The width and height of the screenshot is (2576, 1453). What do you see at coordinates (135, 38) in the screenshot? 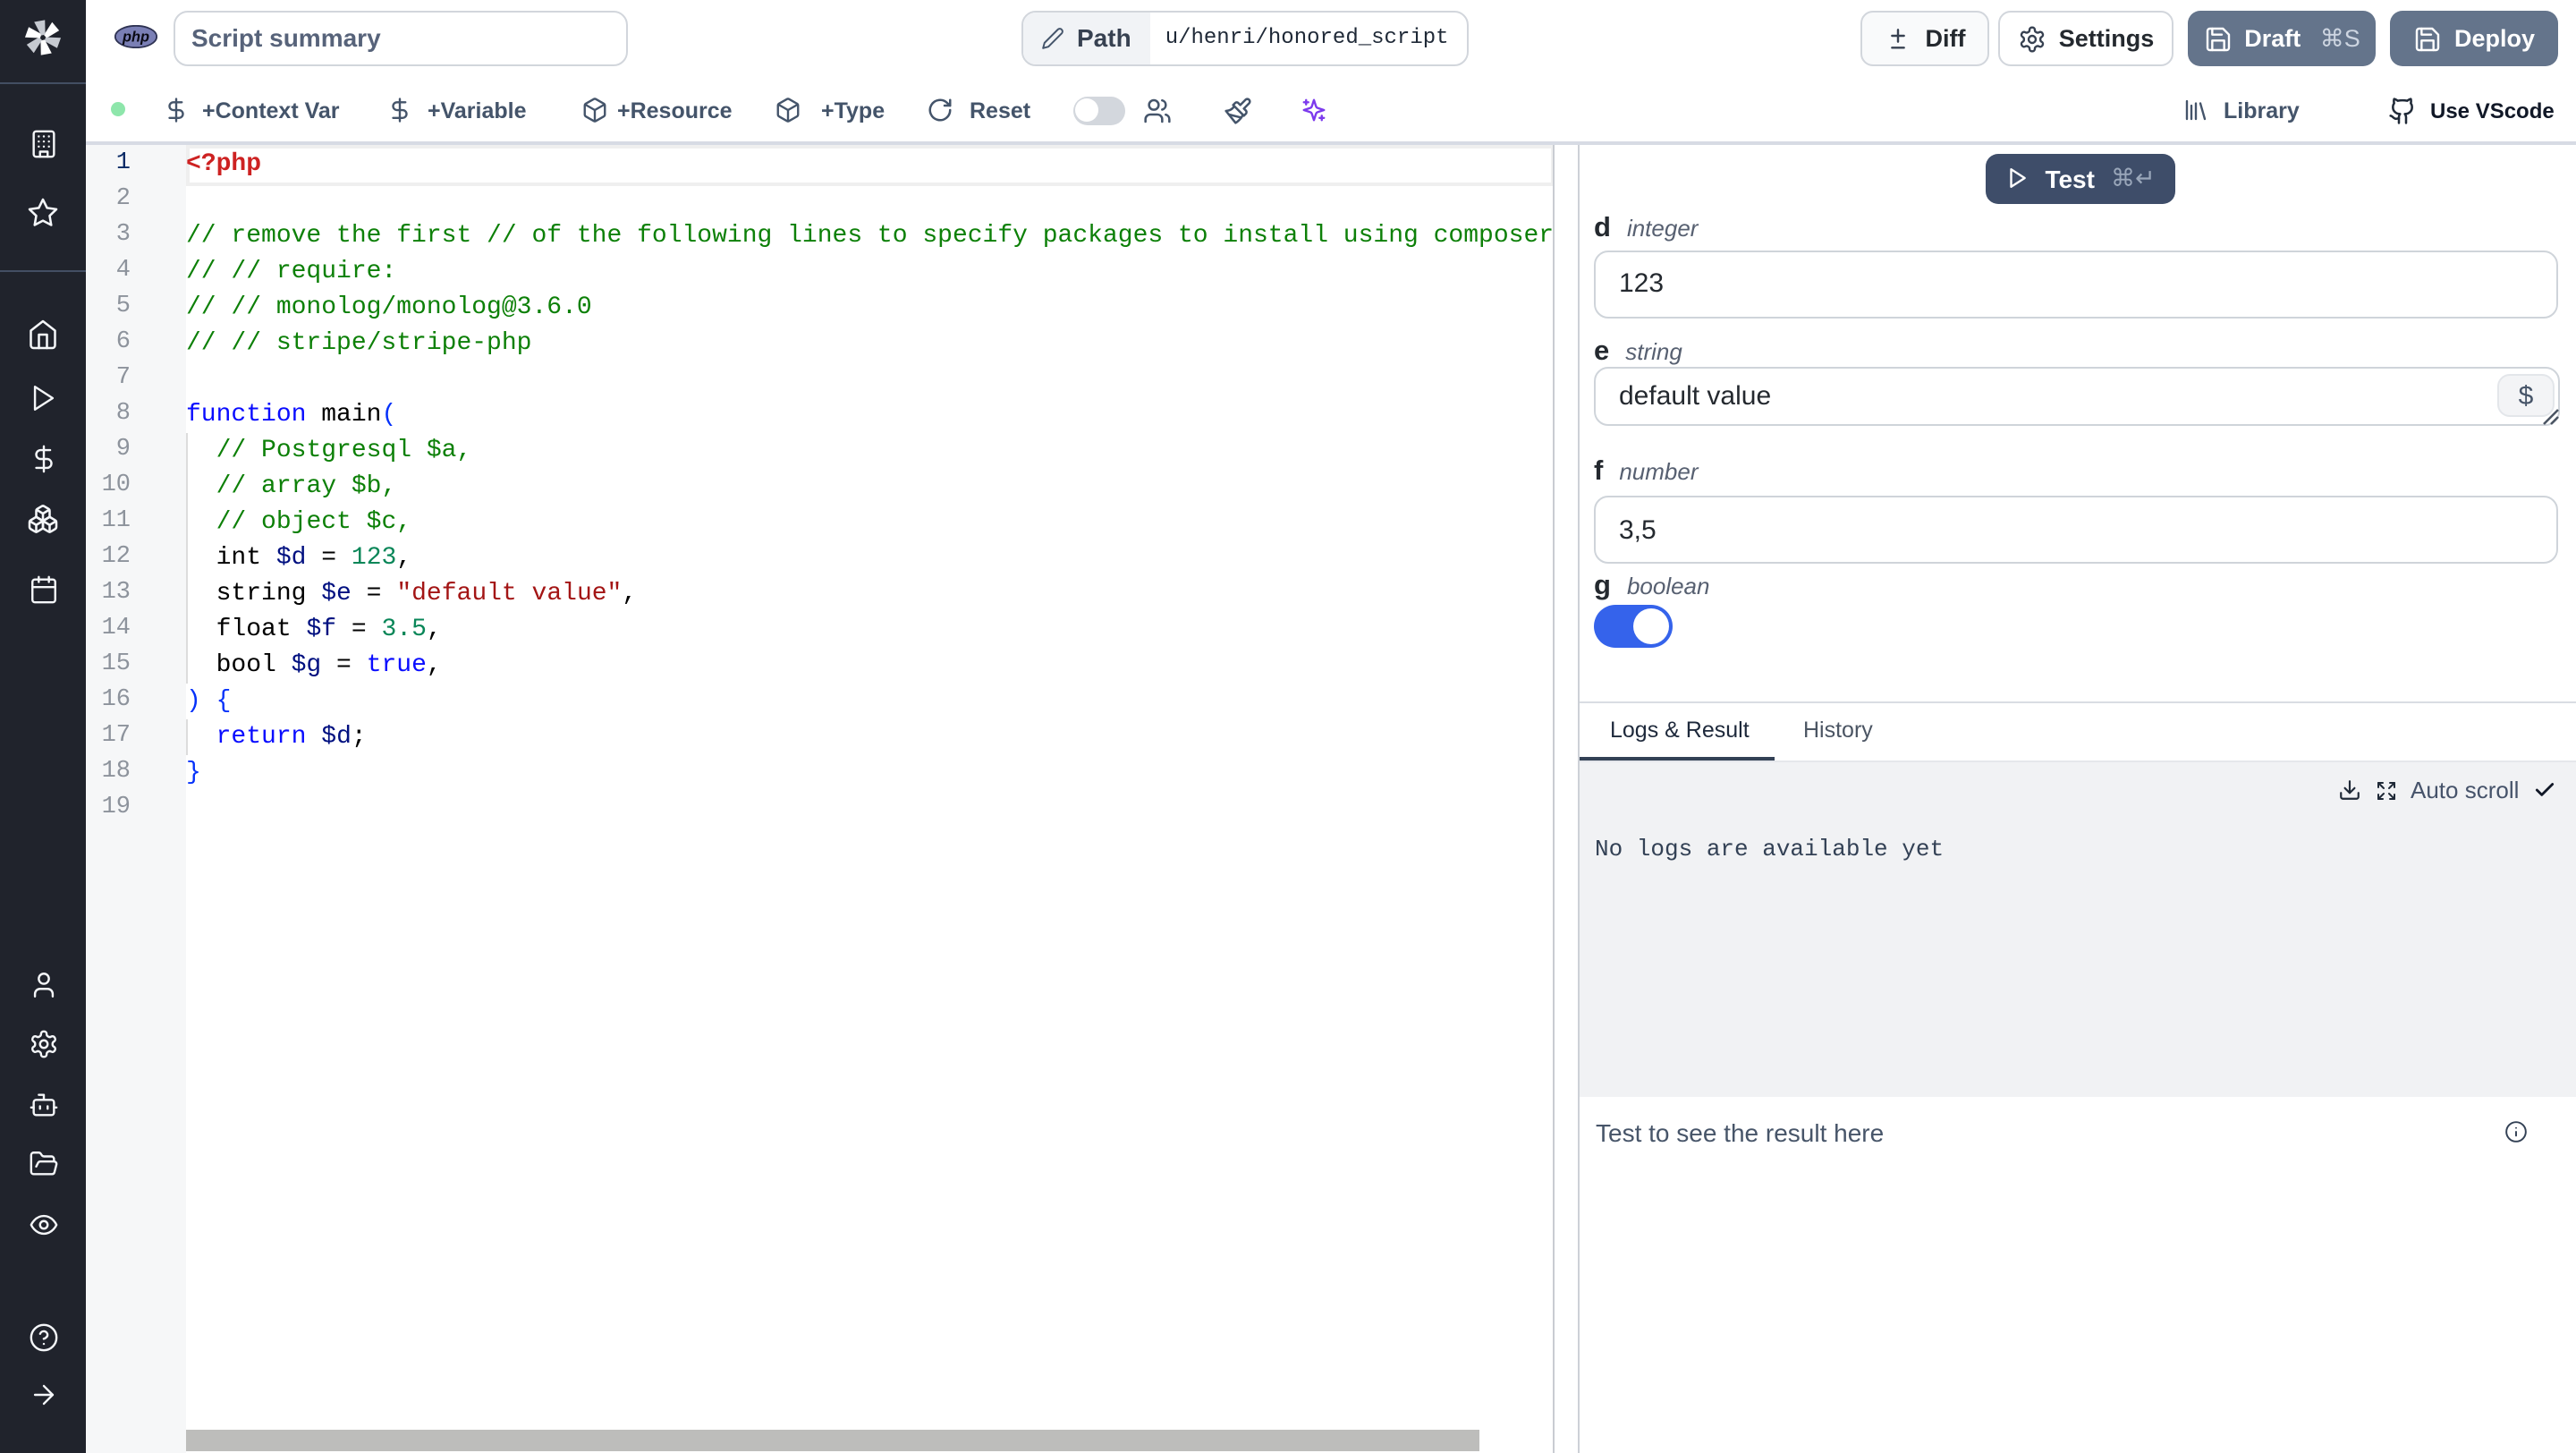
I see `svg-text: php` at bounding box center [135, 38].